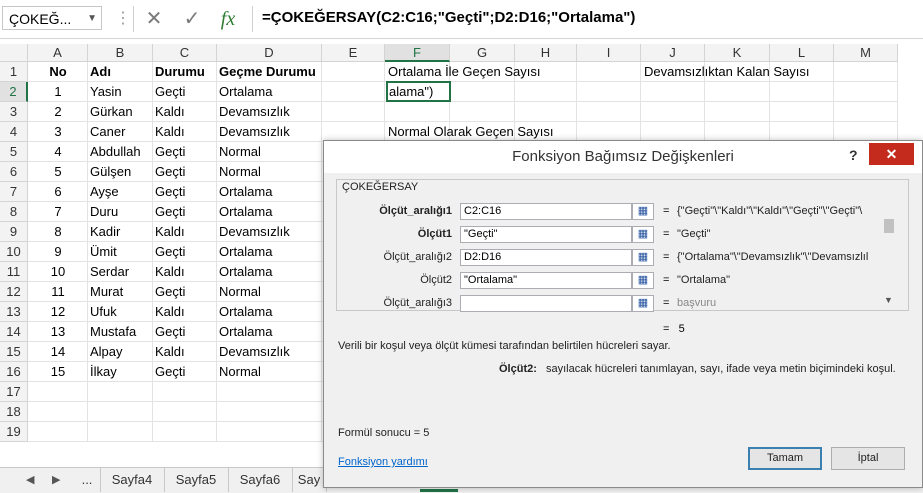 Image resolution: width=923 pixels, height=493 pixels. I want to click on cancel-icon: ✕, so click(154, 19).